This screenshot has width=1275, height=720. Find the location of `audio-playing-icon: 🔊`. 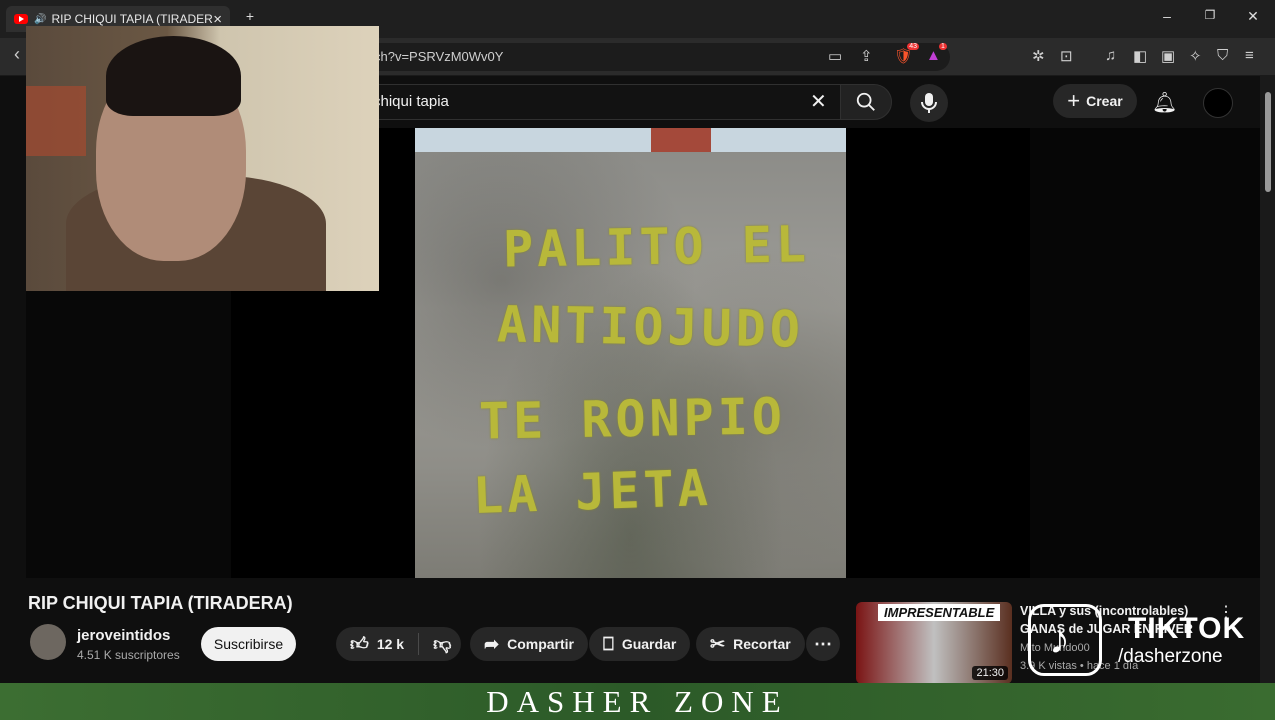

audio-playing-icon: 🔊 is located at coordinates (40, 19).